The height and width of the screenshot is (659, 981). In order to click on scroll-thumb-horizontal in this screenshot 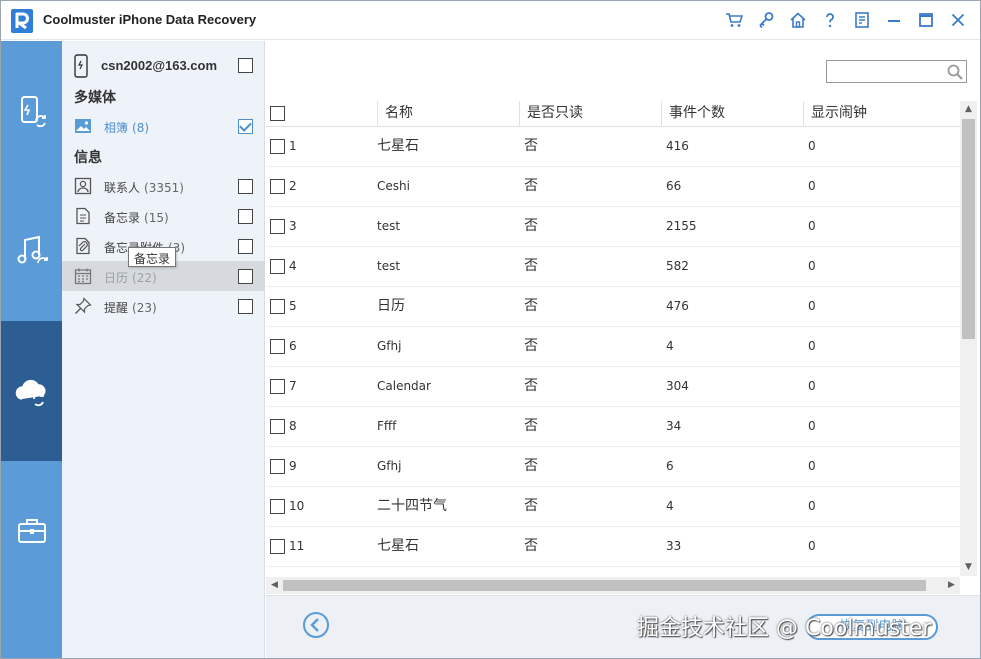, I will do `click(604, 585)`.